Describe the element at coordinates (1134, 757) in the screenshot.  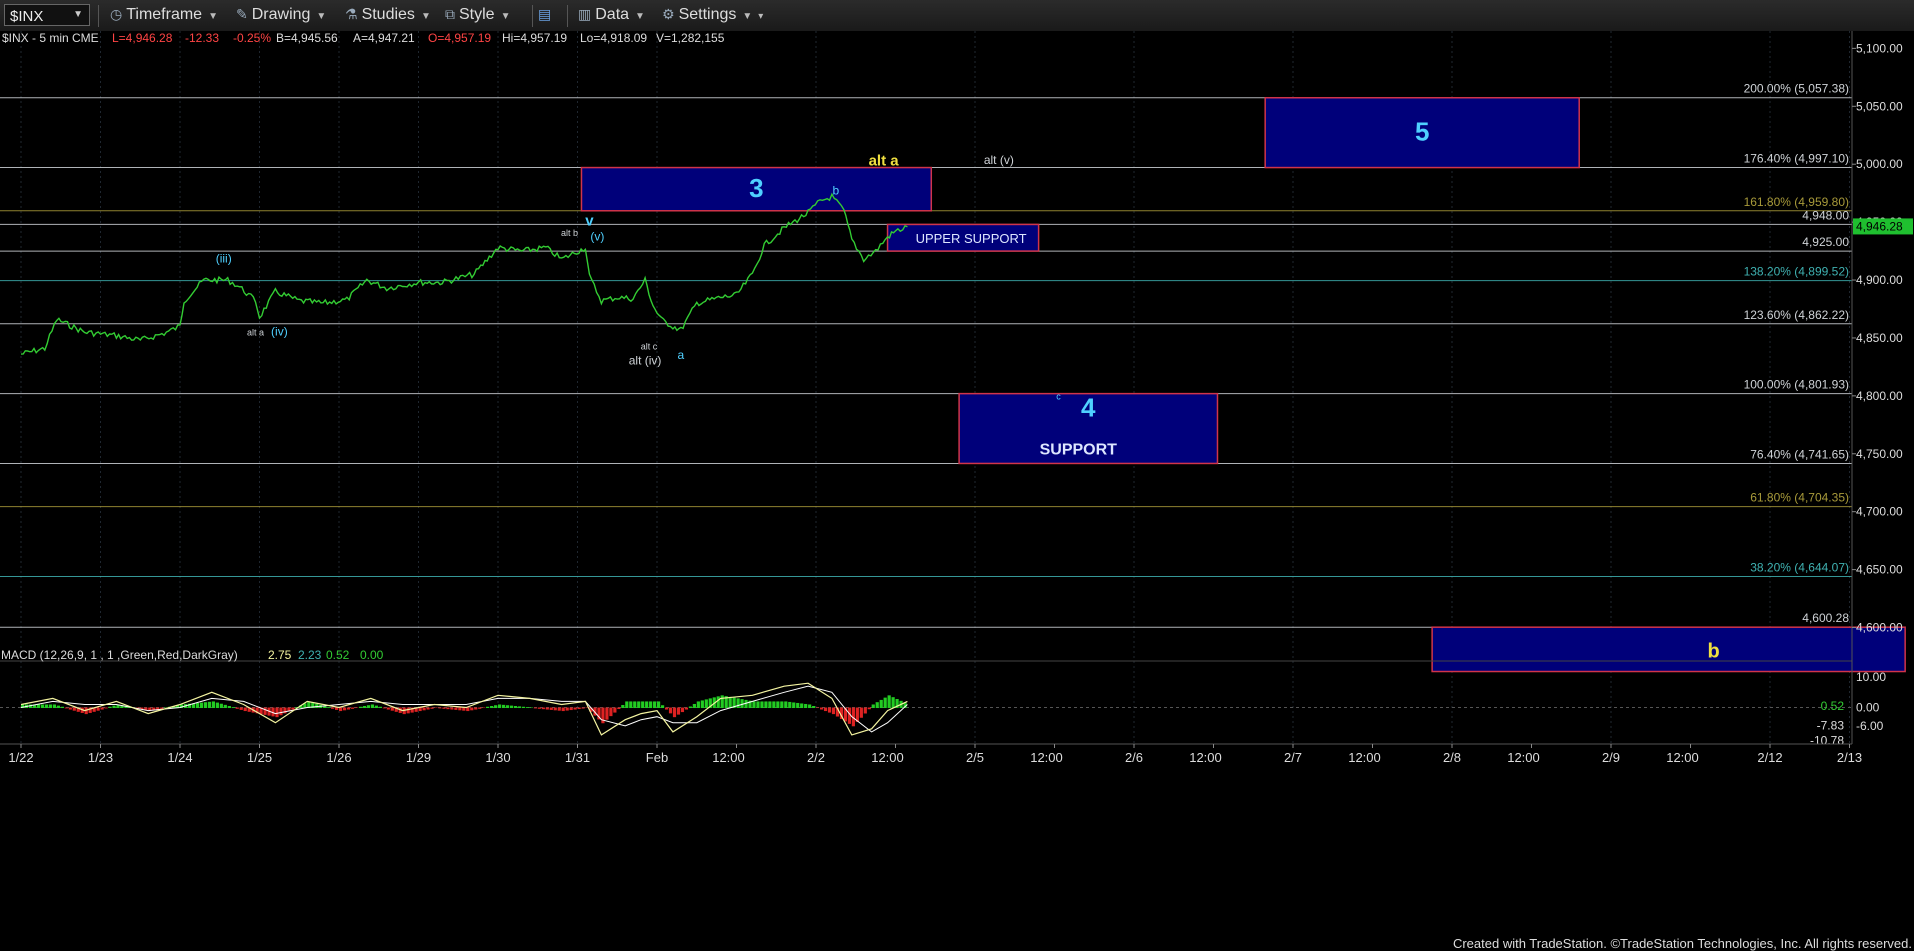
I see `x-tick-label: 2/6` at that location.